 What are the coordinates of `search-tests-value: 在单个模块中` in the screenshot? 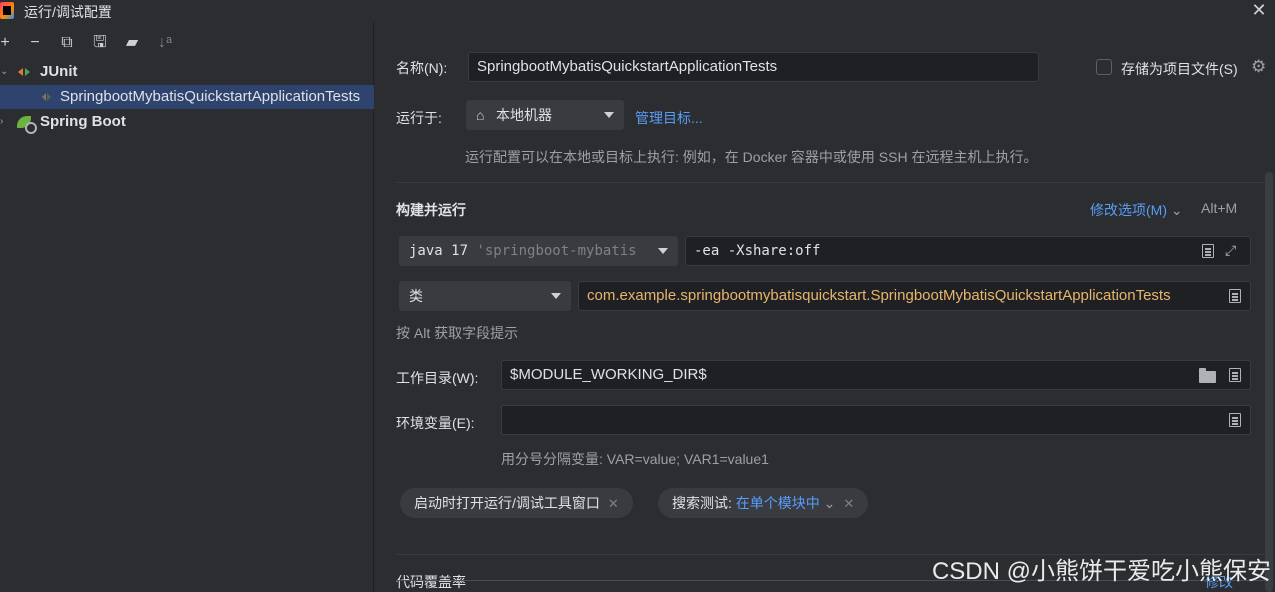 It's located at (778, 503).